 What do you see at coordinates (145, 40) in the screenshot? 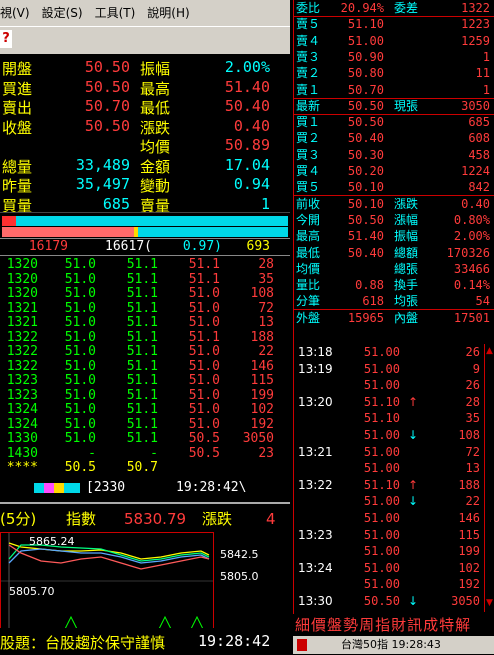
I see `toolbar` at bounding box center [145, 40].